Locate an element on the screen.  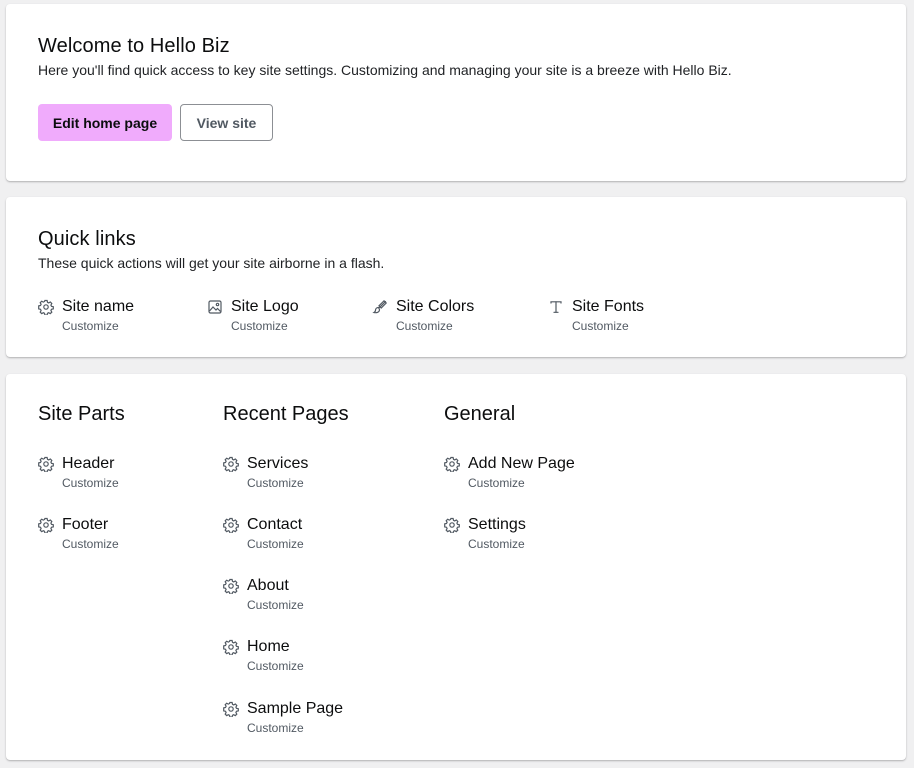
quick-link-site-colors: Site Colors Customize is located at coordinates (423, 315).